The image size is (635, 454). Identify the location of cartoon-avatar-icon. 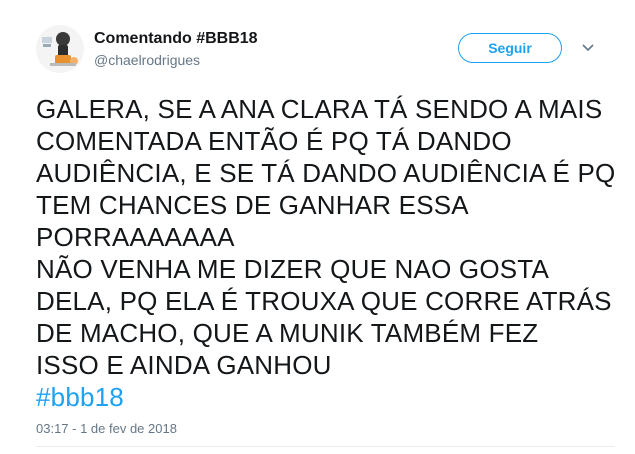
(60, 49).